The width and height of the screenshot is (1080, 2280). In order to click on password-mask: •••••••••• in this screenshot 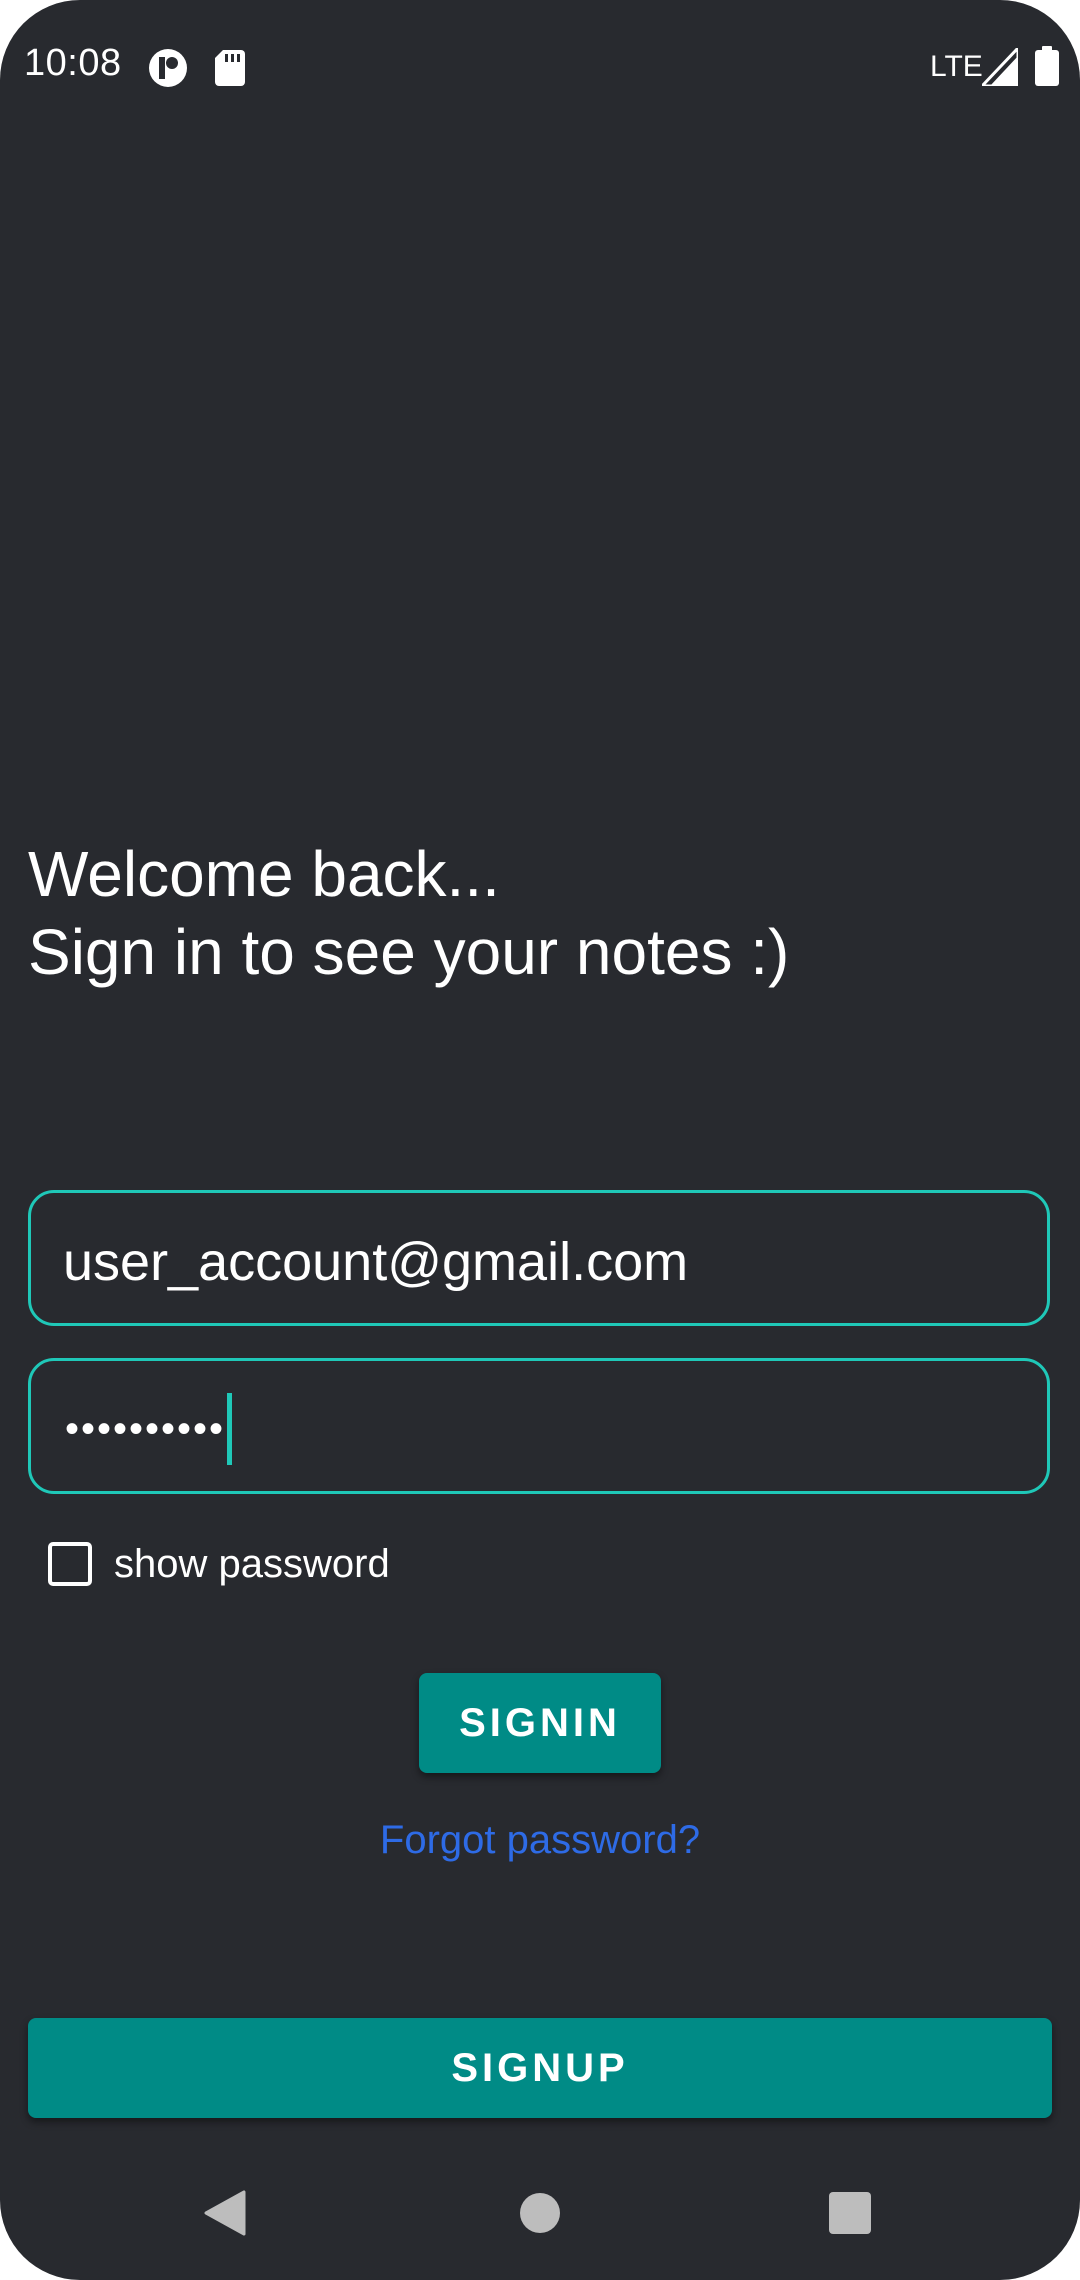, I will do `click(145, 1428)`.